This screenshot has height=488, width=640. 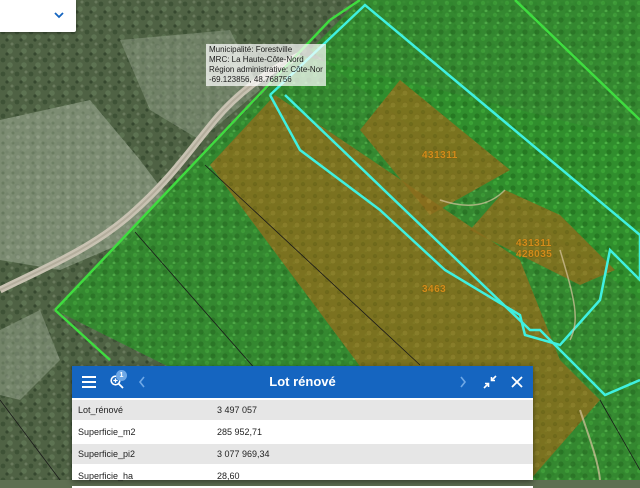 I want to click on table-row: Superficie_ha 28,60, so click(x=302, y=476).